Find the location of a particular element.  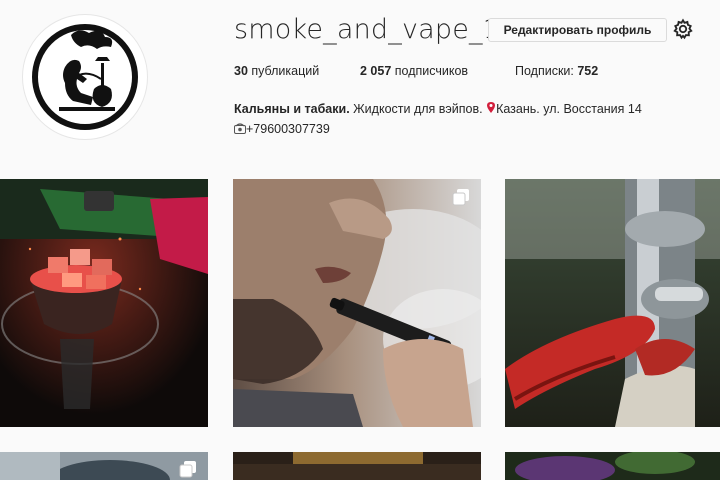

gear-icon is located at coordinates (683, 29).